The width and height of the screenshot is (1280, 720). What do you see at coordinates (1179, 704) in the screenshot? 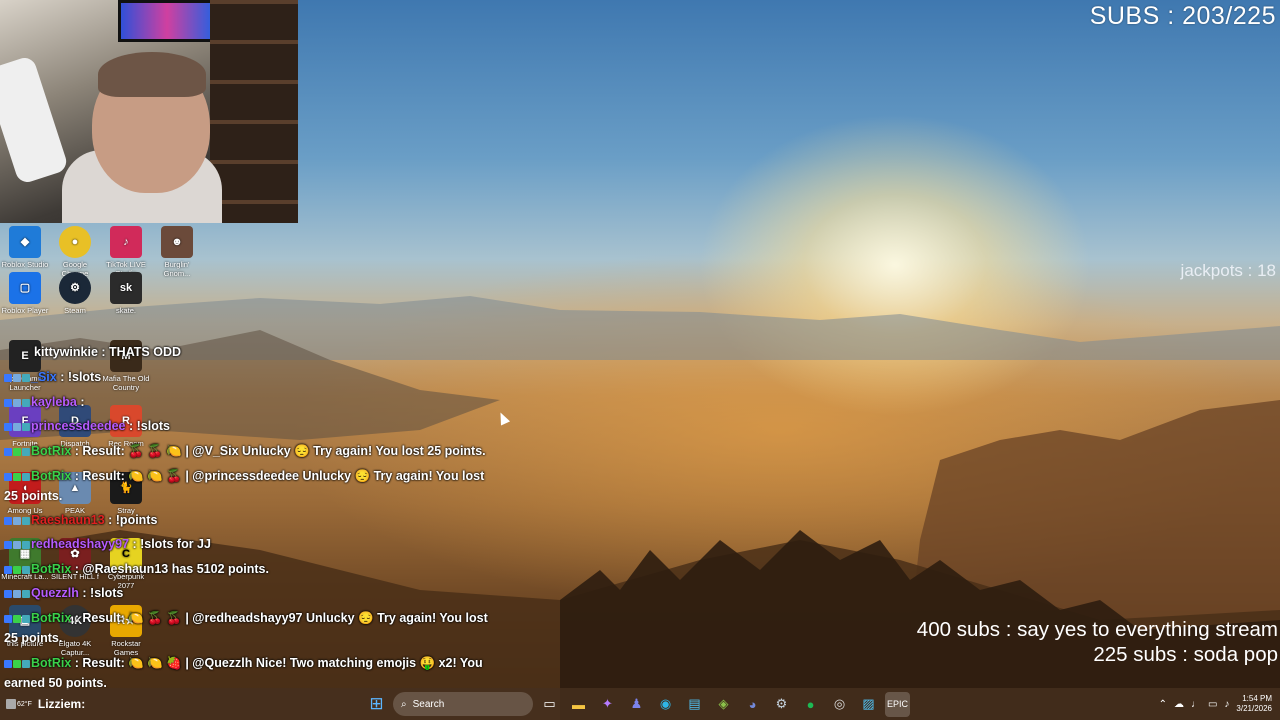
I see `cloud-icon: ☁` at bounding box center [1179, 704].